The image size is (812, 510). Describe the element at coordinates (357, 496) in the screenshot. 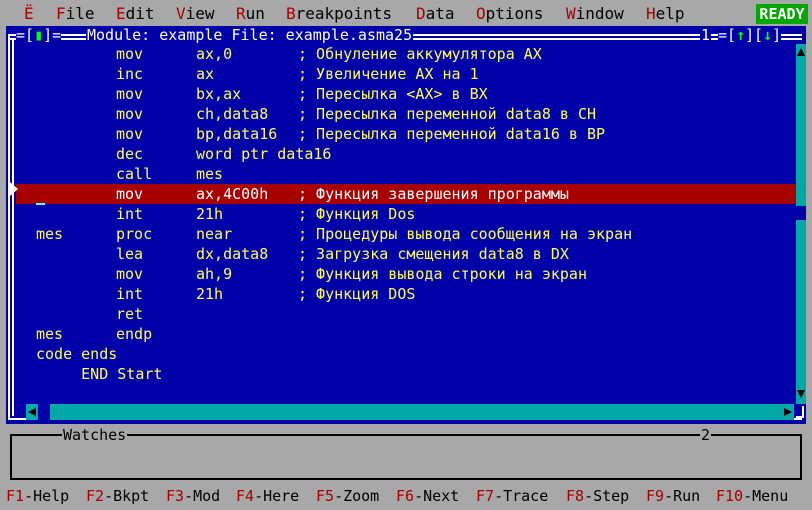

I see `function-key-label: -Zoom` at that location.